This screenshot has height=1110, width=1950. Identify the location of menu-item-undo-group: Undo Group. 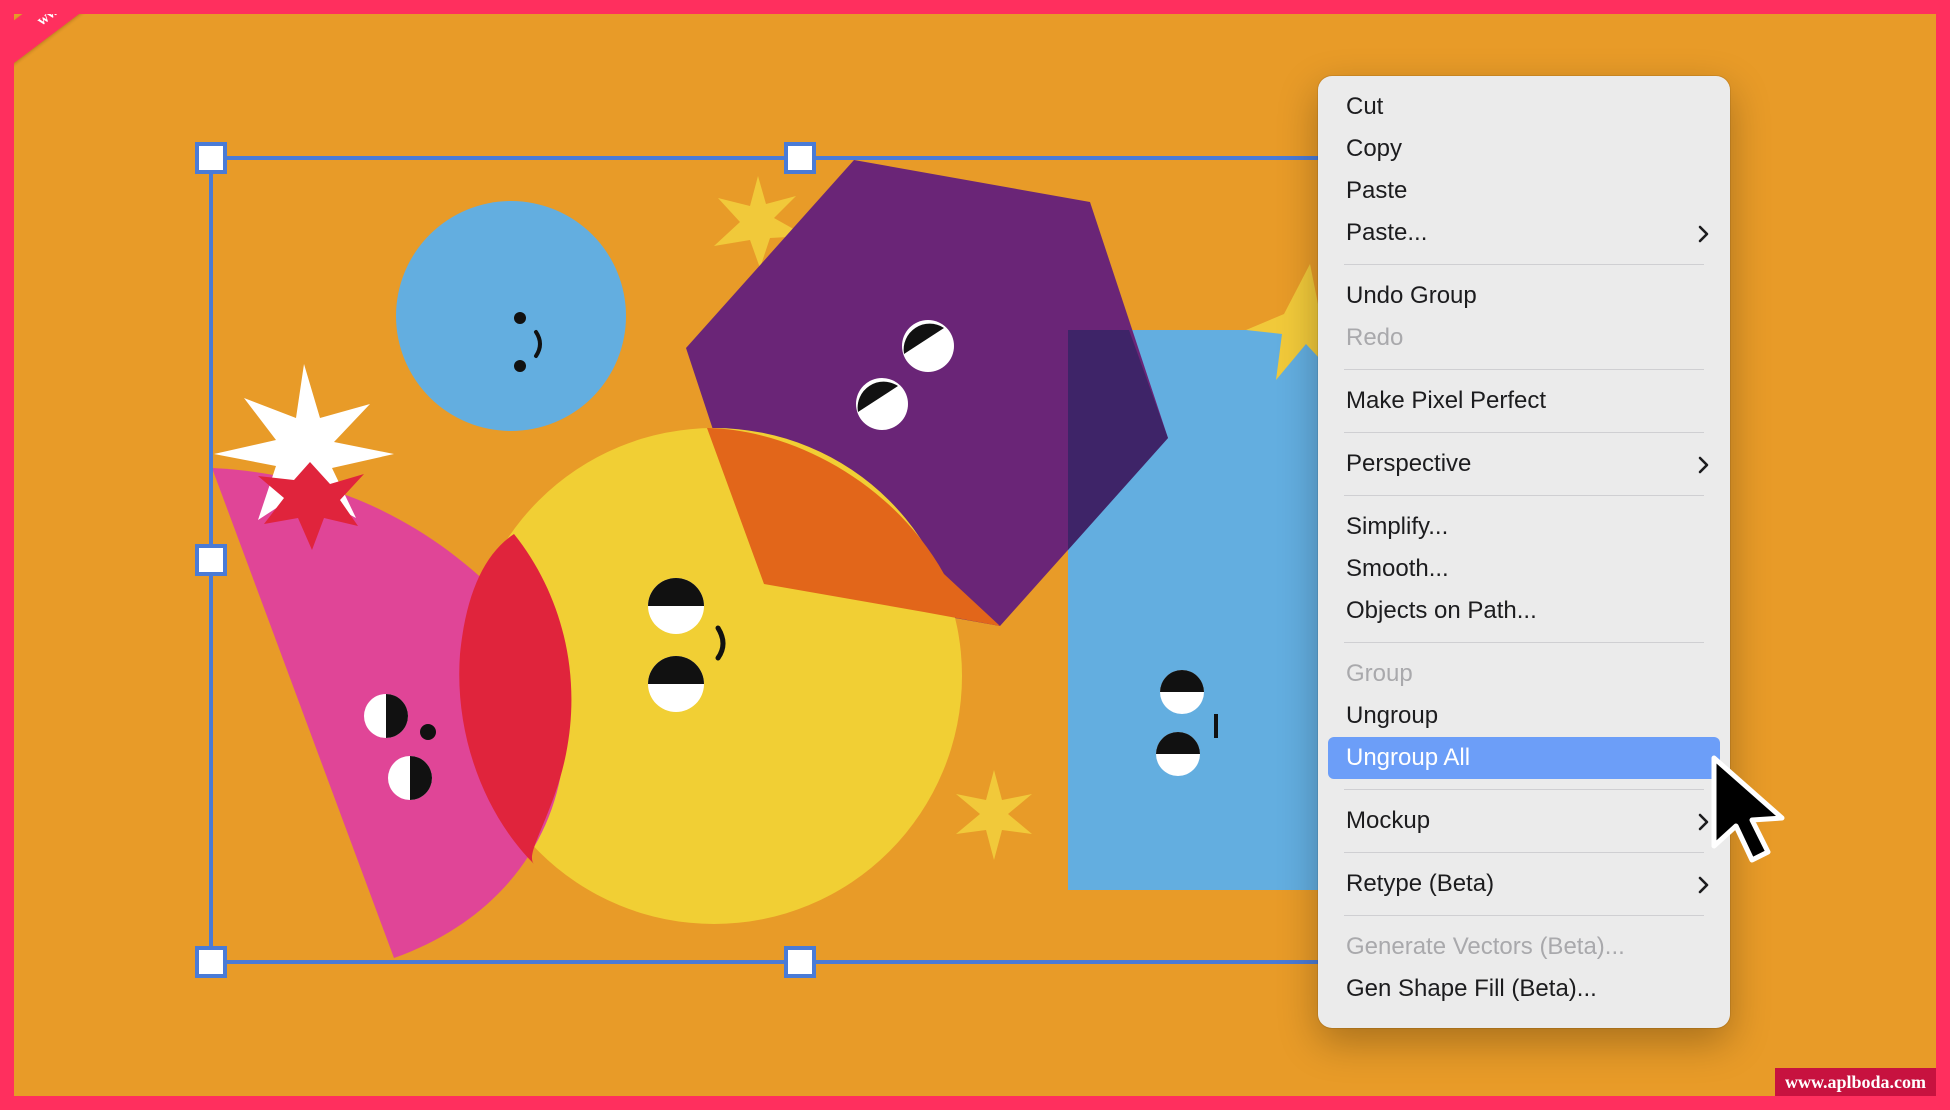
(1524, 296).